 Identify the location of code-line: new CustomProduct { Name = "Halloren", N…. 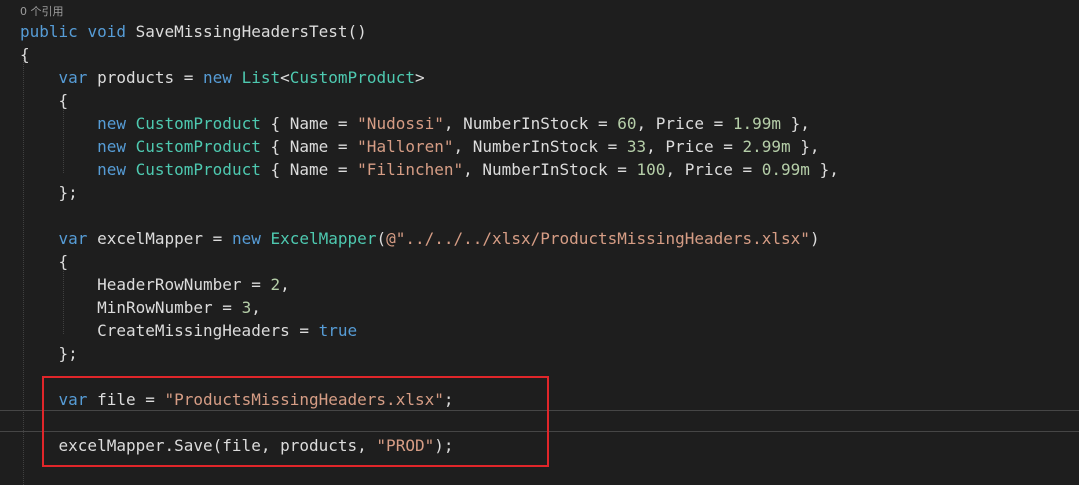
(420, 146).